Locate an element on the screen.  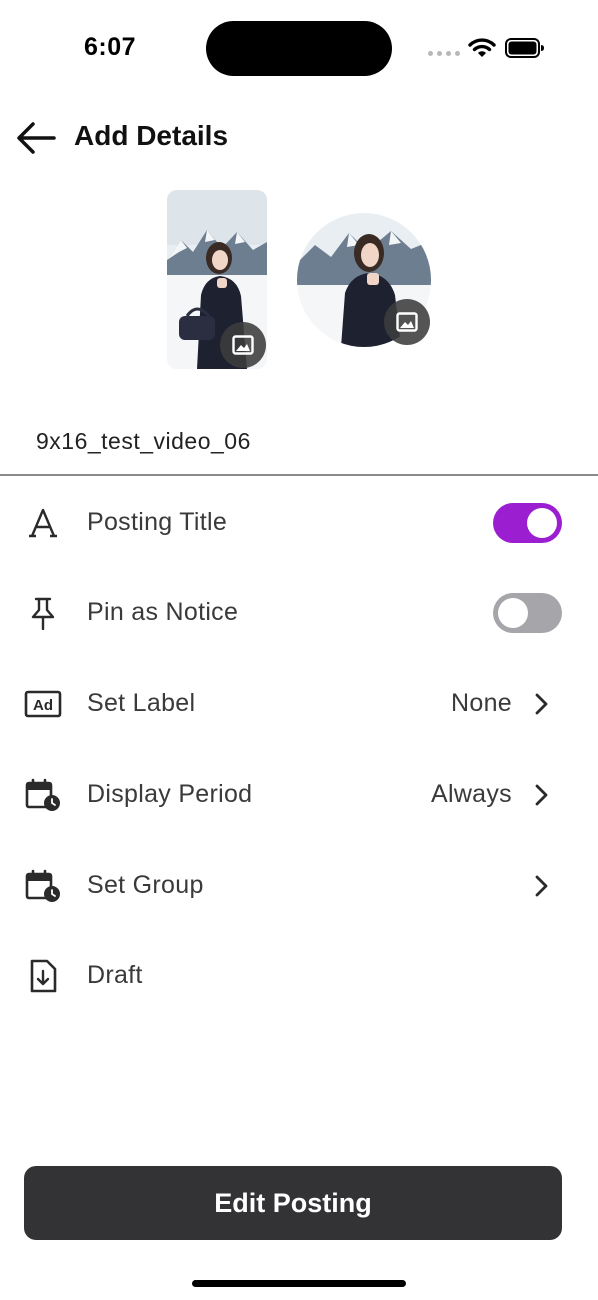
cellular-signal-icon is located at coordinates (444, 53).